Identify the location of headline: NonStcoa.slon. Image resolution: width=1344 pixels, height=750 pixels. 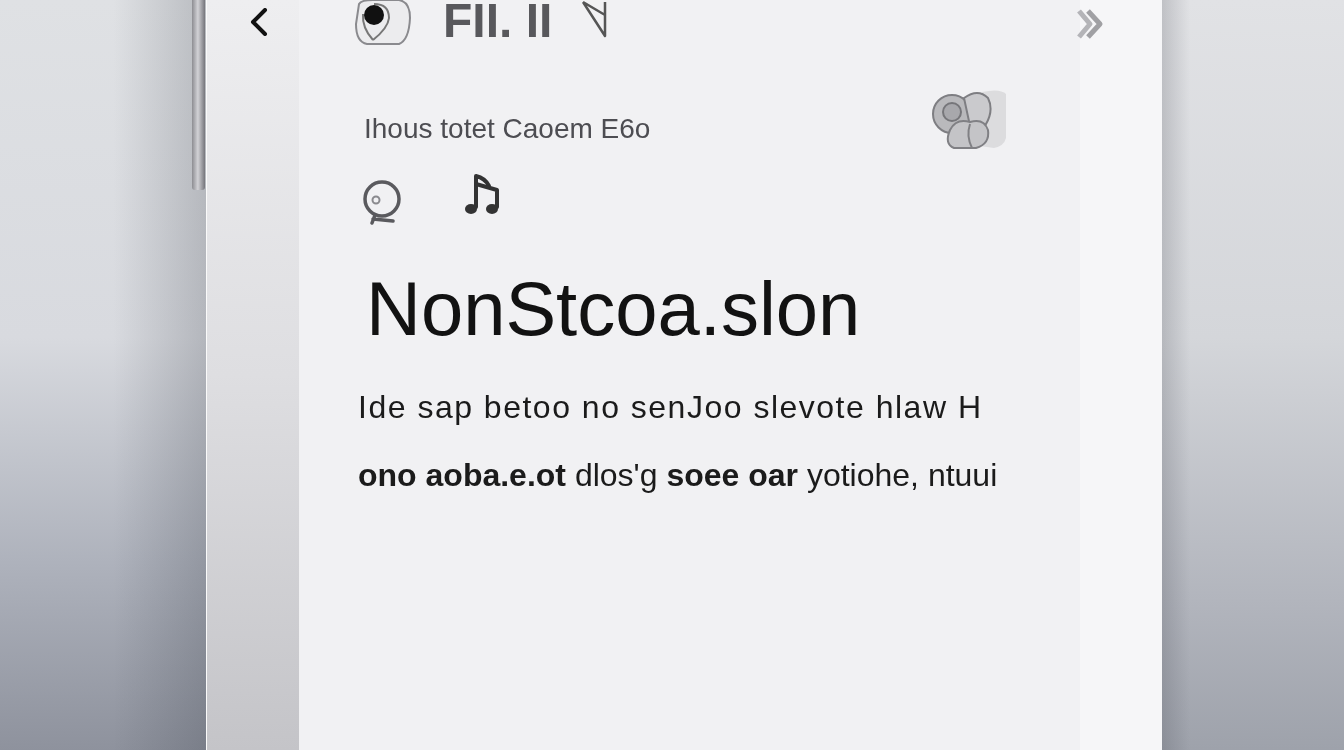
(613, 309).